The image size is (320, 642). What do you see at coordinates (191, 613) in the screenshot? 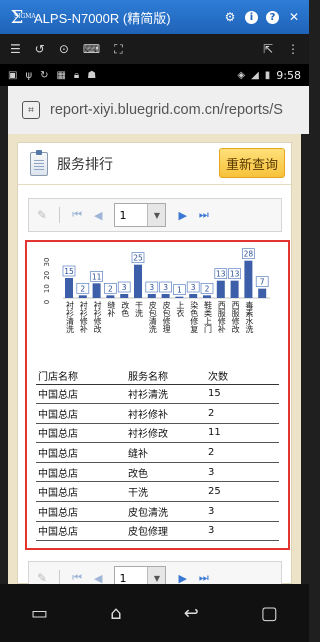
I see `back-key-icon: ↩` at bounding box center [191, 613].